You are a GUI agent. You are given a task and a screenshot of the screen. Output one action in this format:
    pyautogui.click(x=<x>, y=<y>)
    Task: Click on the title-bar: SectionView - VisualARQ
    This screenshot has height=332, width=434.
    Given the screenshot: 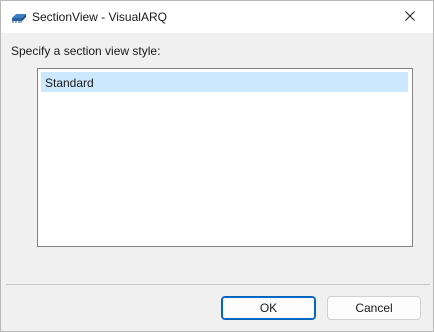 What is the action you would take?
    pyautogui.click(x=217, y=17)
    